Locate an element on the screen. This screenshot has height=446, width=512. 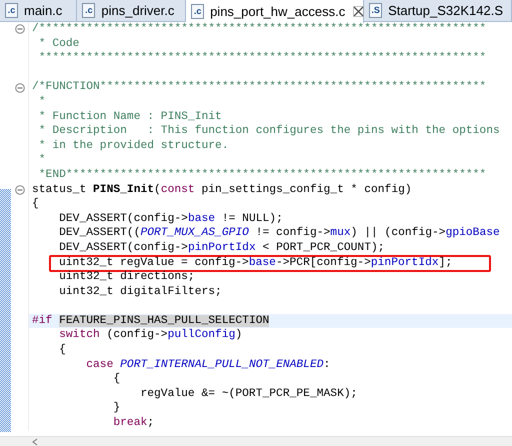
tab-label: pins_port_hw_access.c is located at coordinates (278, 11).